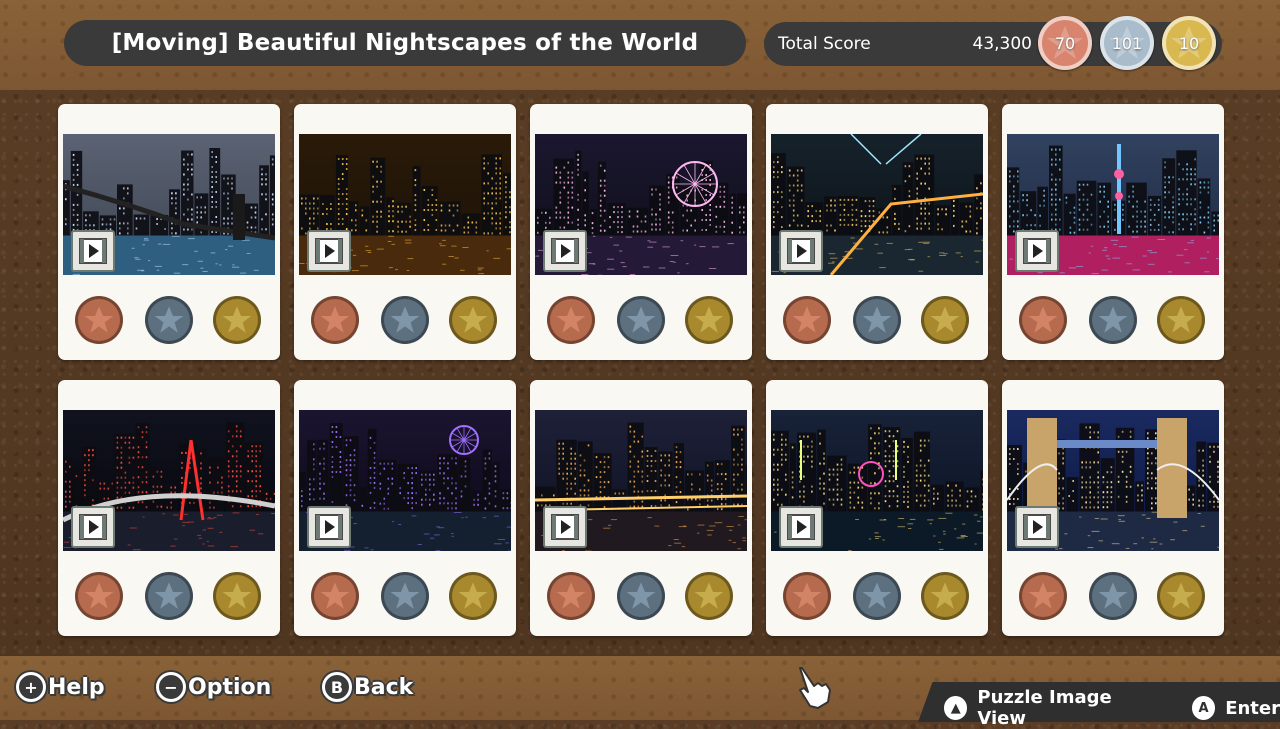 Image resolution: width=1280 pixels, height=729 pixels. I want to click on puzzle-thumbnail-tv-tower-riverfront, so click(1113, 204).